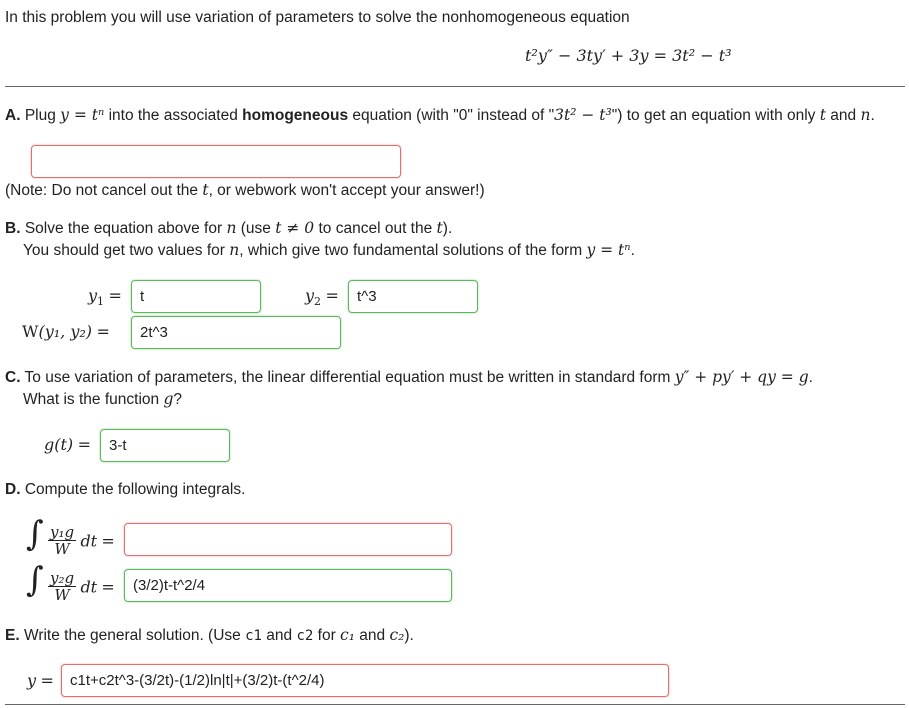  Describe the element at coordinates (125, 489) in the screenshot. I see `part-d-prompt: D. Compute the following integrals.` at that location.